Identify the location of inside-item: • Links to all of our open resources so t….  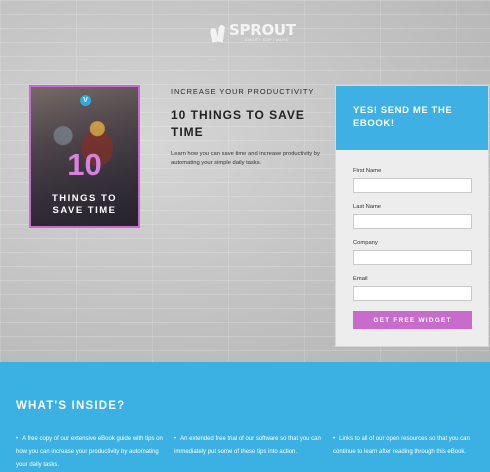
(401, 445).